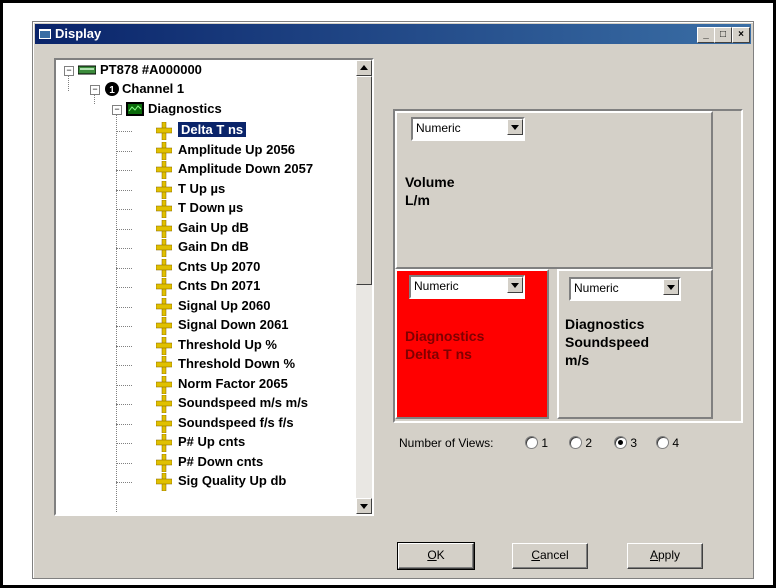 This screenshot has width=776, height=588. What do you see at coordinates (445, 336) in the screenshot?
I see `pane-bottom-left-line1: Diagnostics` at bounding box center [445, 336].